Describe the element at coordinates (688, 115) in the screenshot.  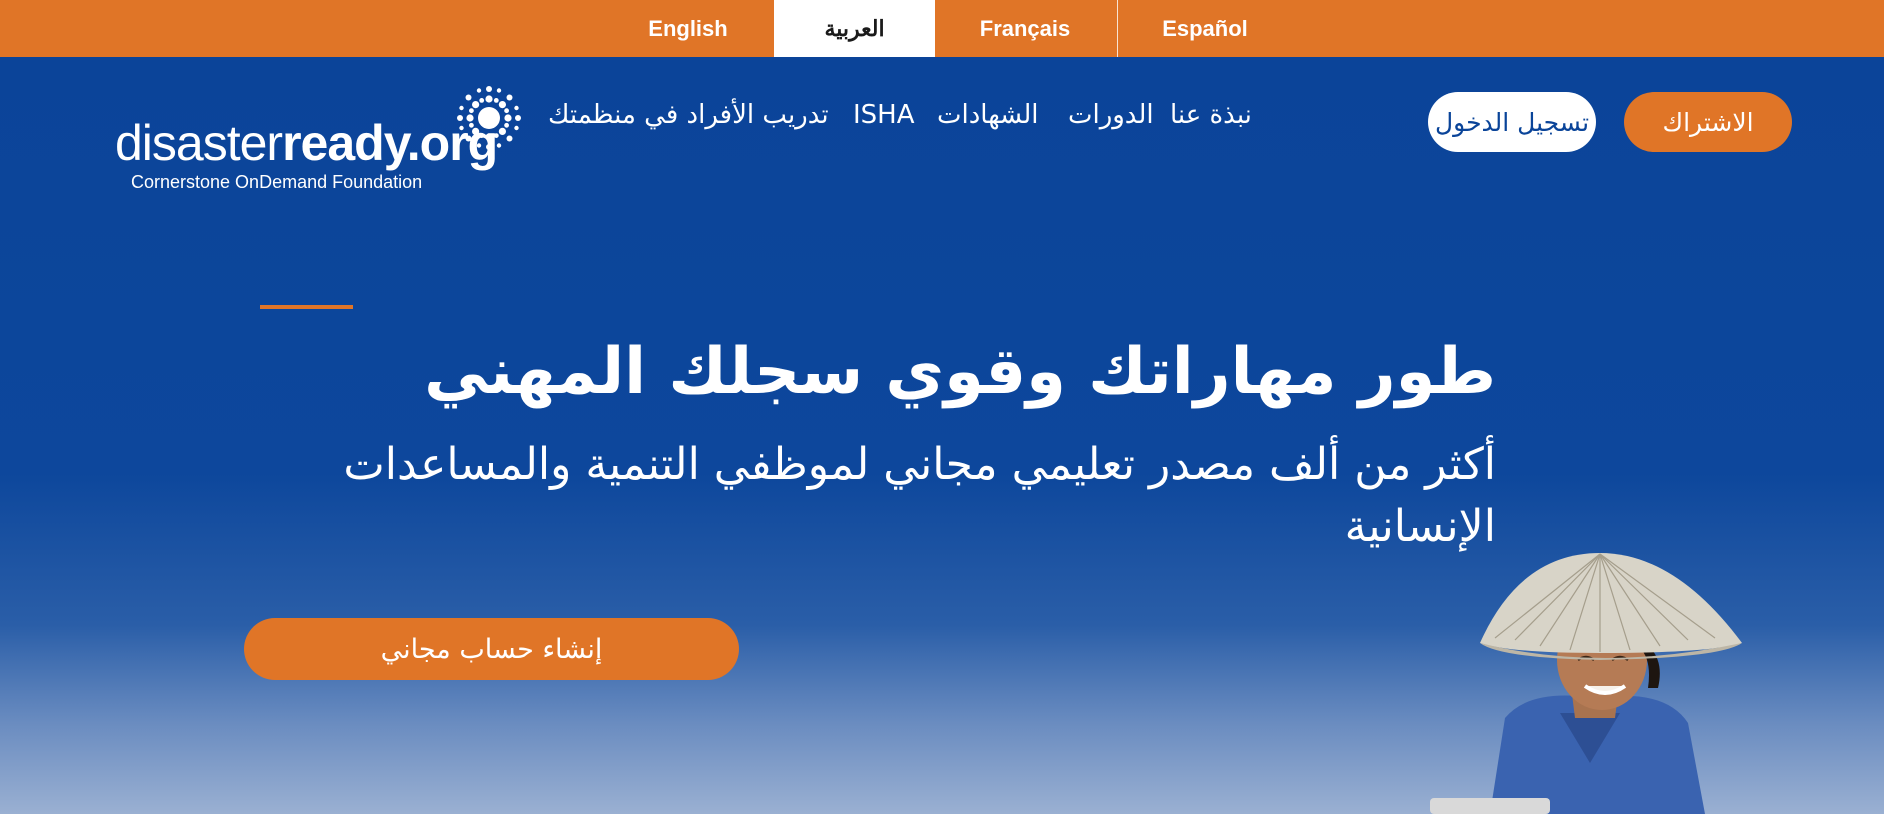
I see `nav-org-training: تدريب الأفراد في منظمتك` at that location.